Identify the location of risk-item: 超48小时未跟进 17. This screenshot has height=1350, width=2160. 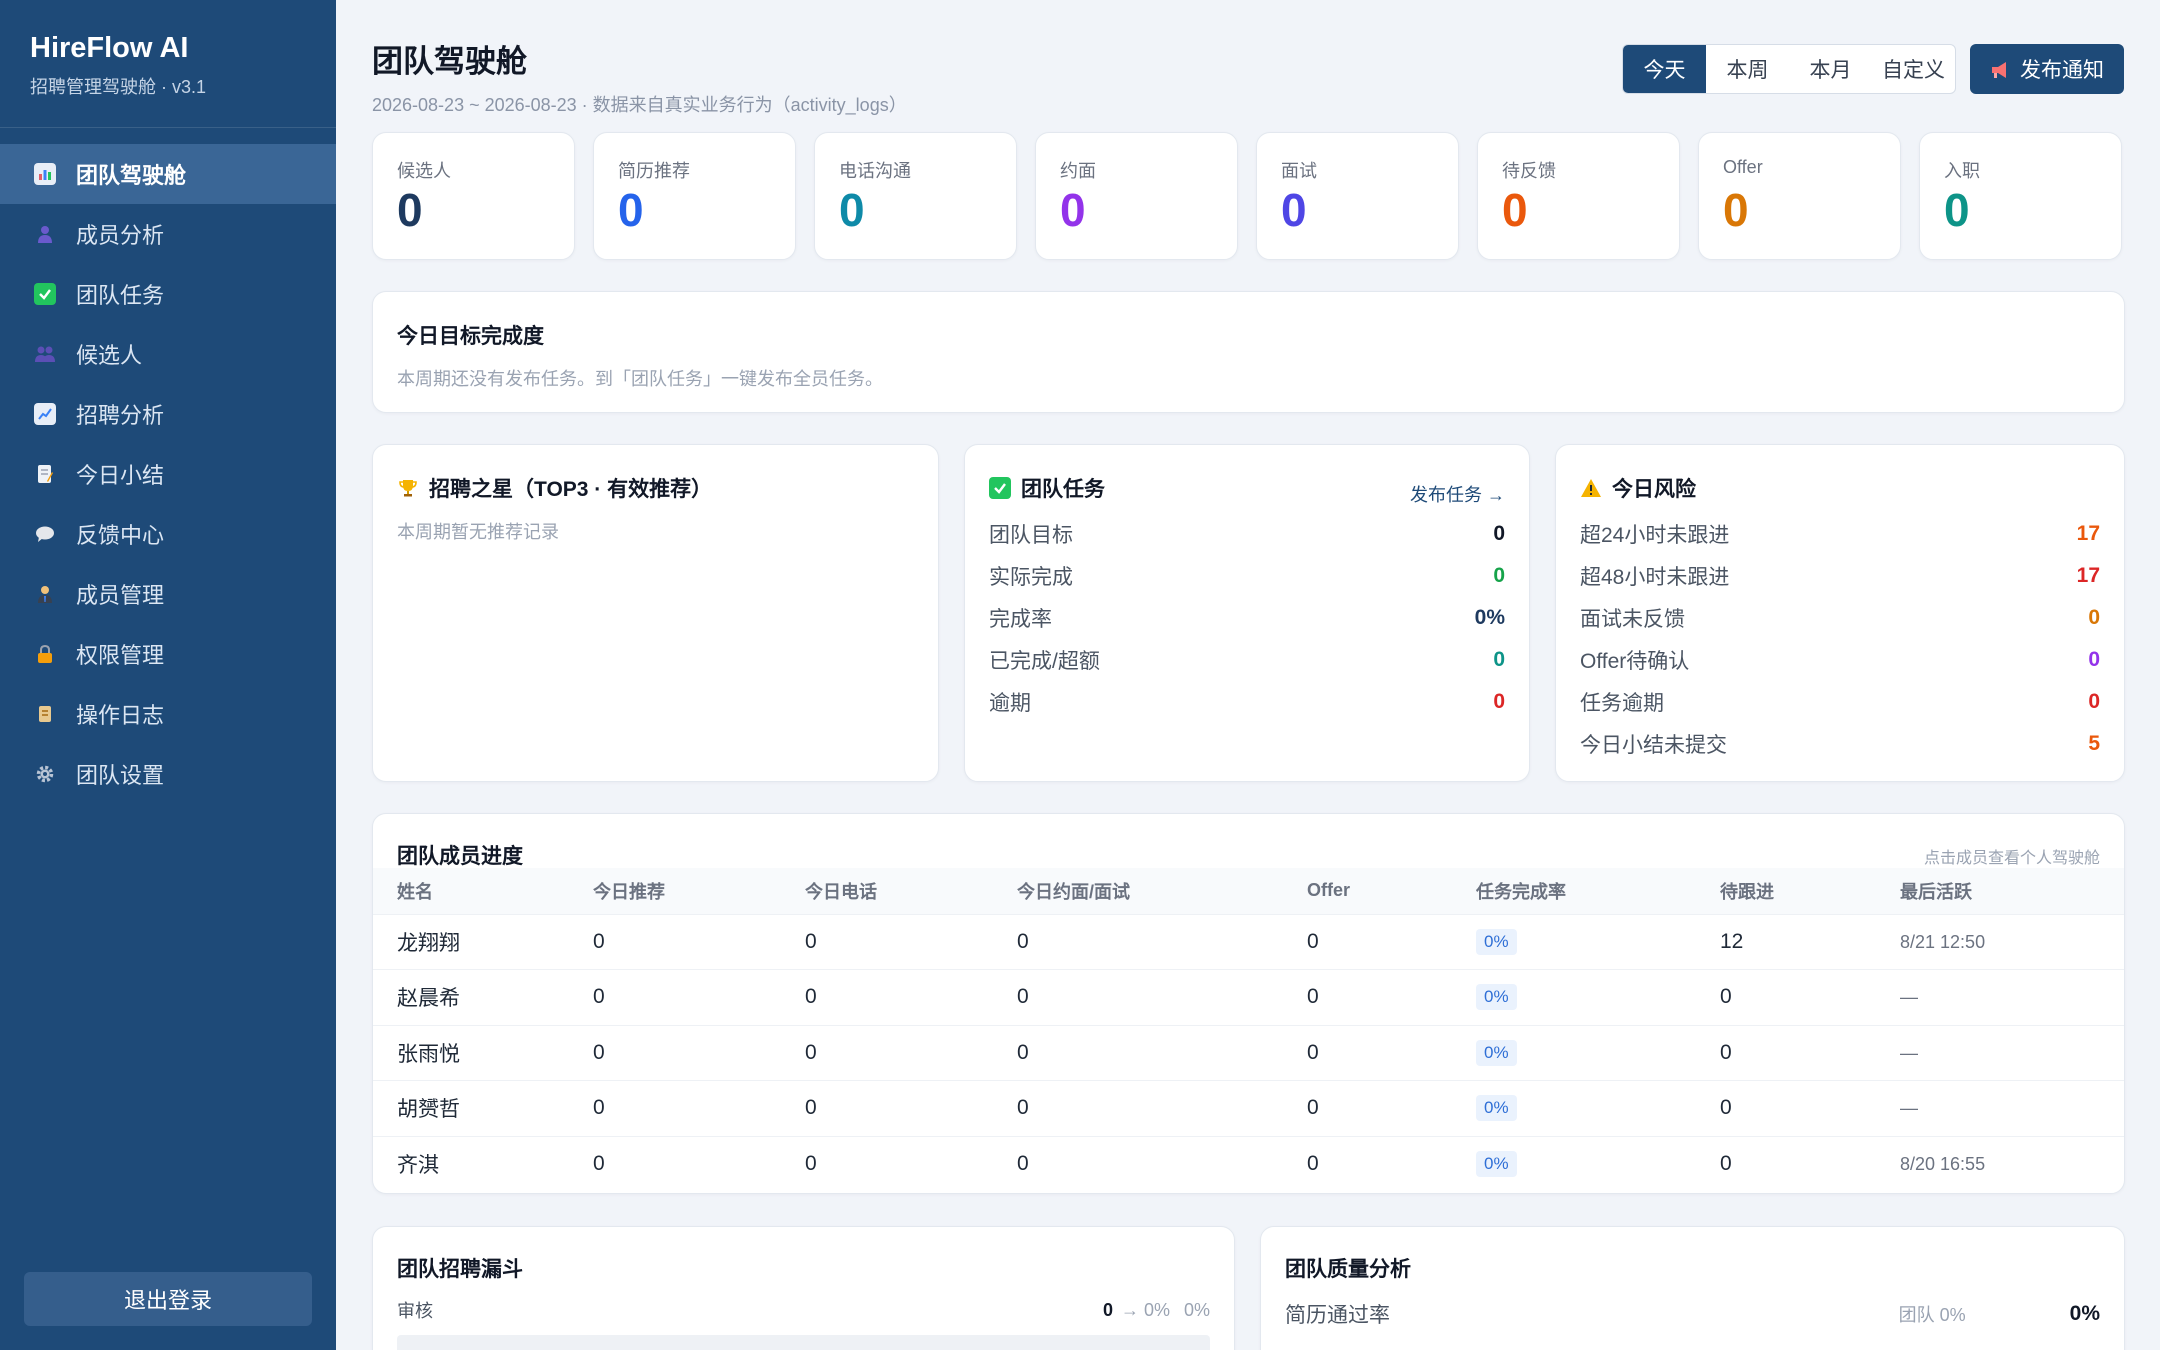
(1840, 576).